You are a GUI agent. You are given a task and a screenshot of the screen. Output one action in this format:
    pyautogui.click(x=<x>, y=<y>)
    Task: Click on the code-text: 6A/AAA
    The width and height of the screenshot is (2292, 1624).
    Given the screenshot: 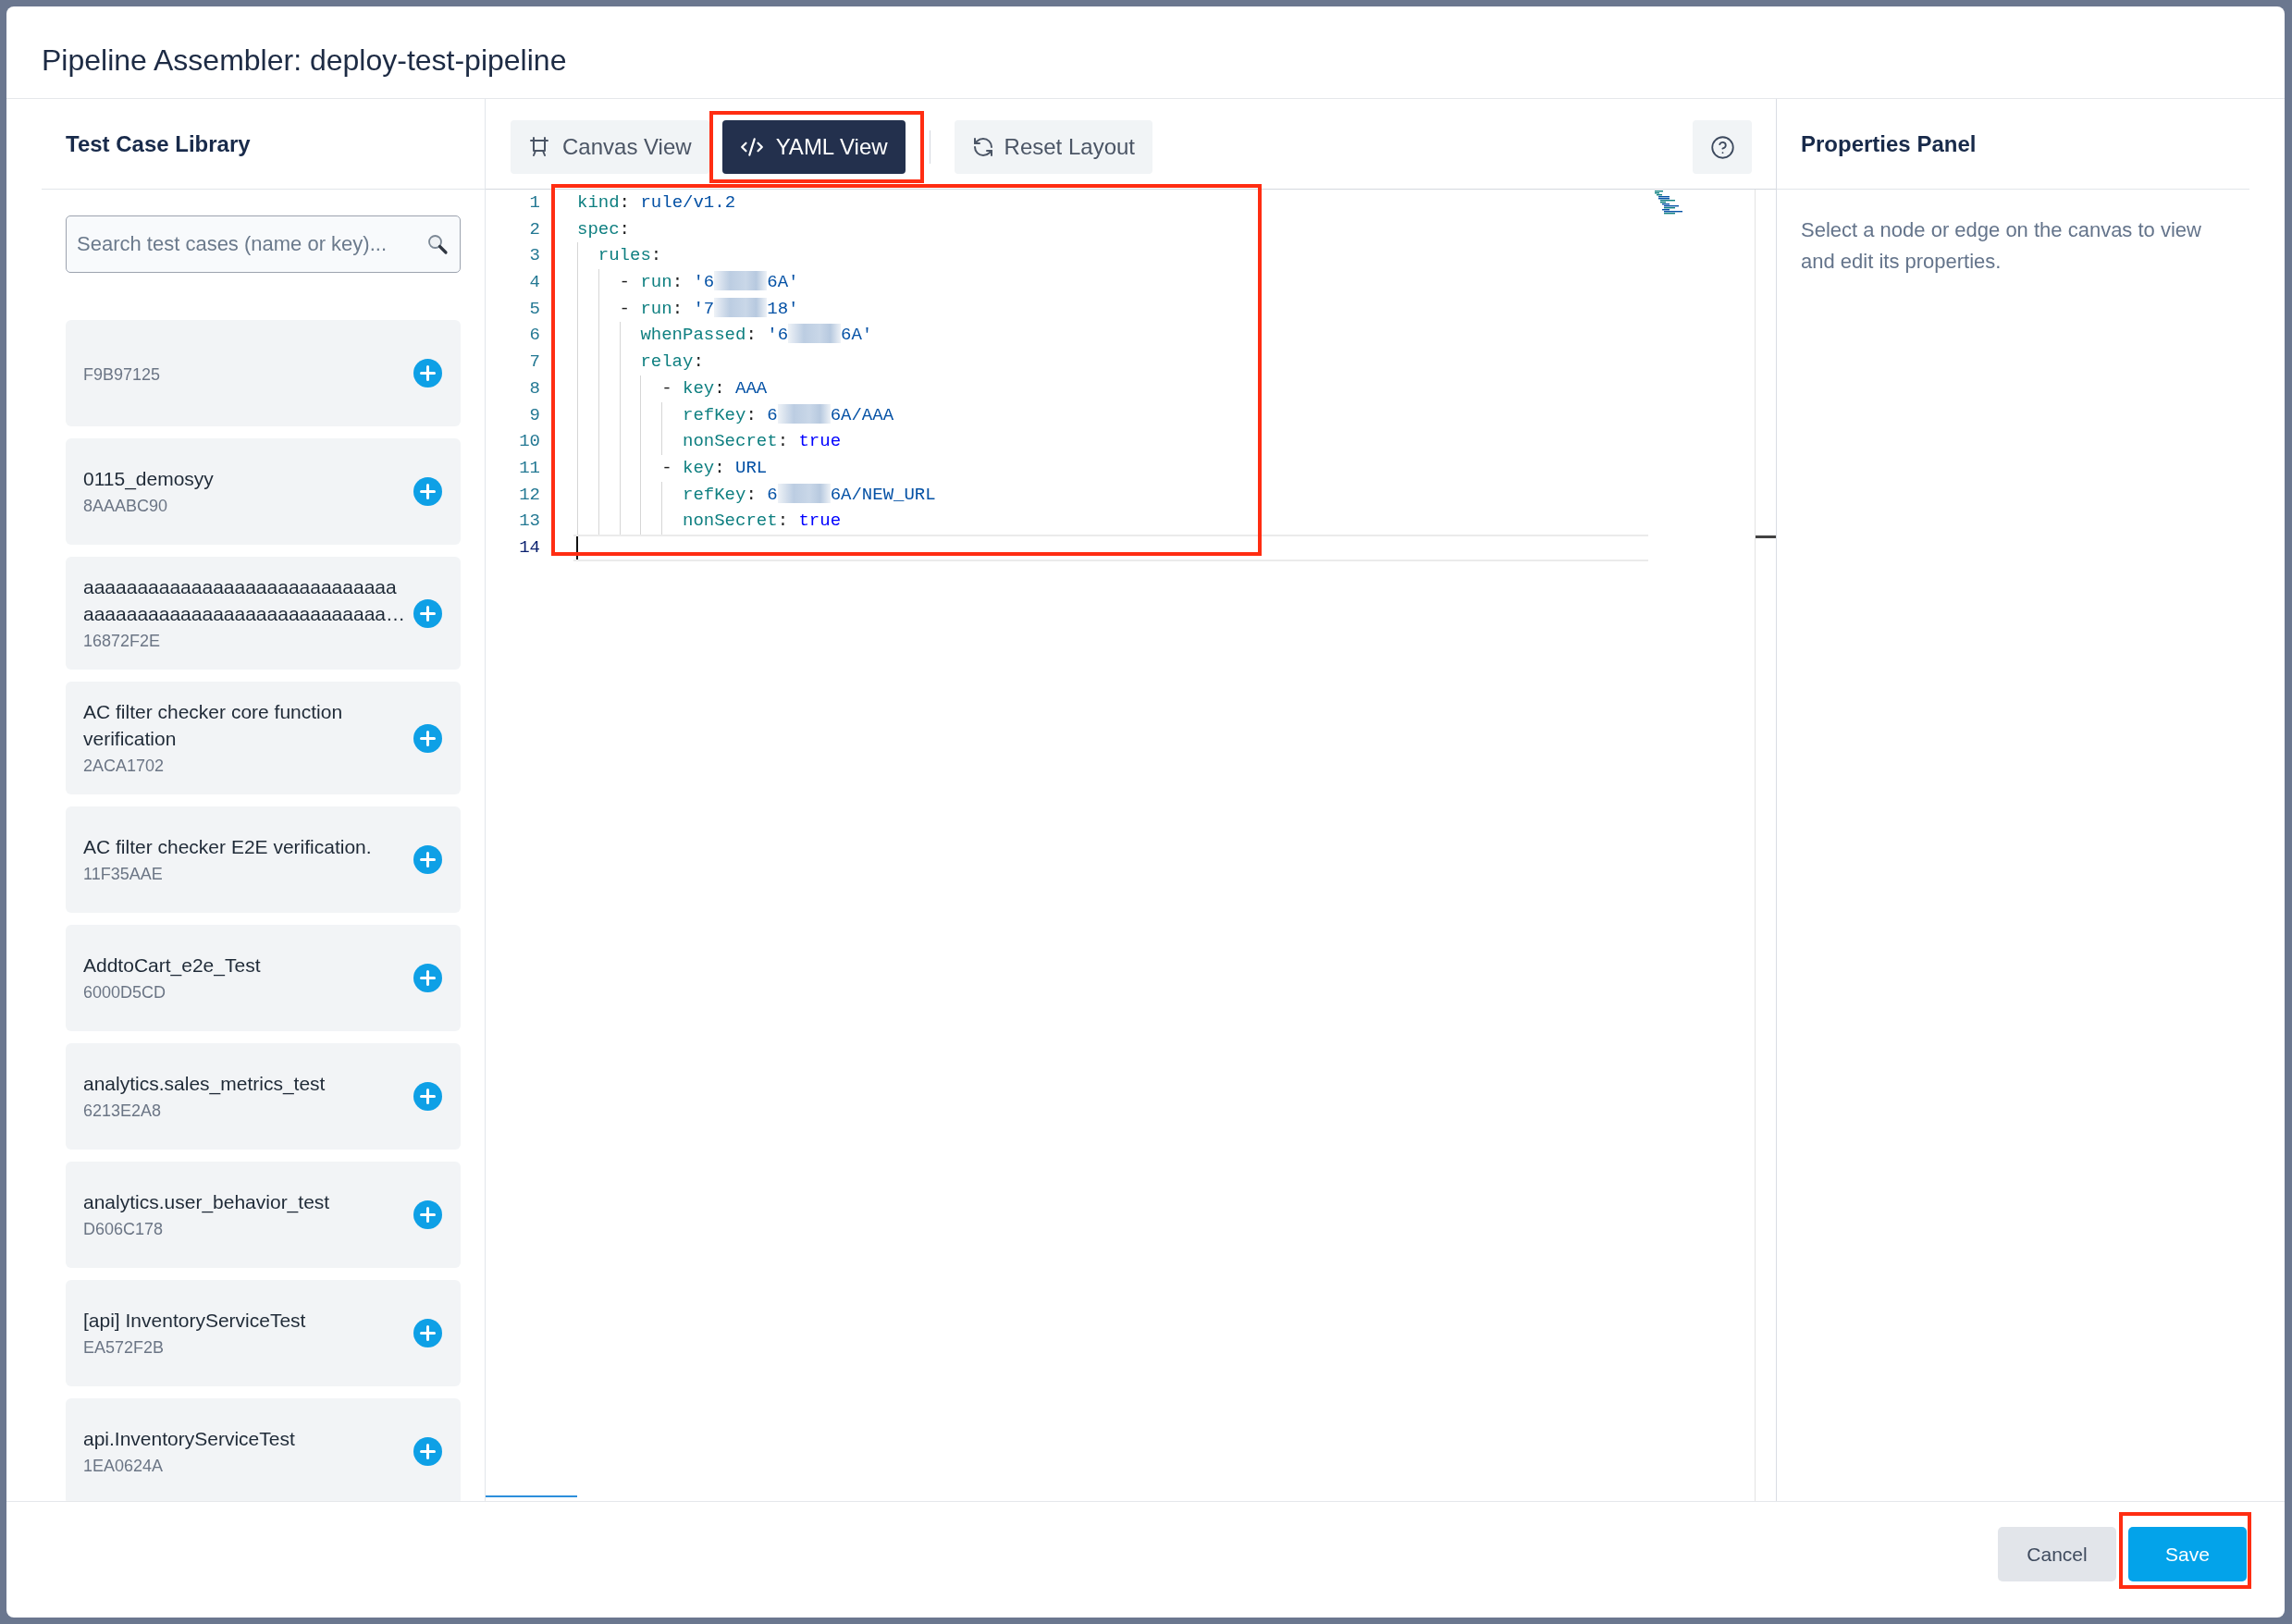 What is the action you would take?
    pyautogui.click(x=862, y=414)
    